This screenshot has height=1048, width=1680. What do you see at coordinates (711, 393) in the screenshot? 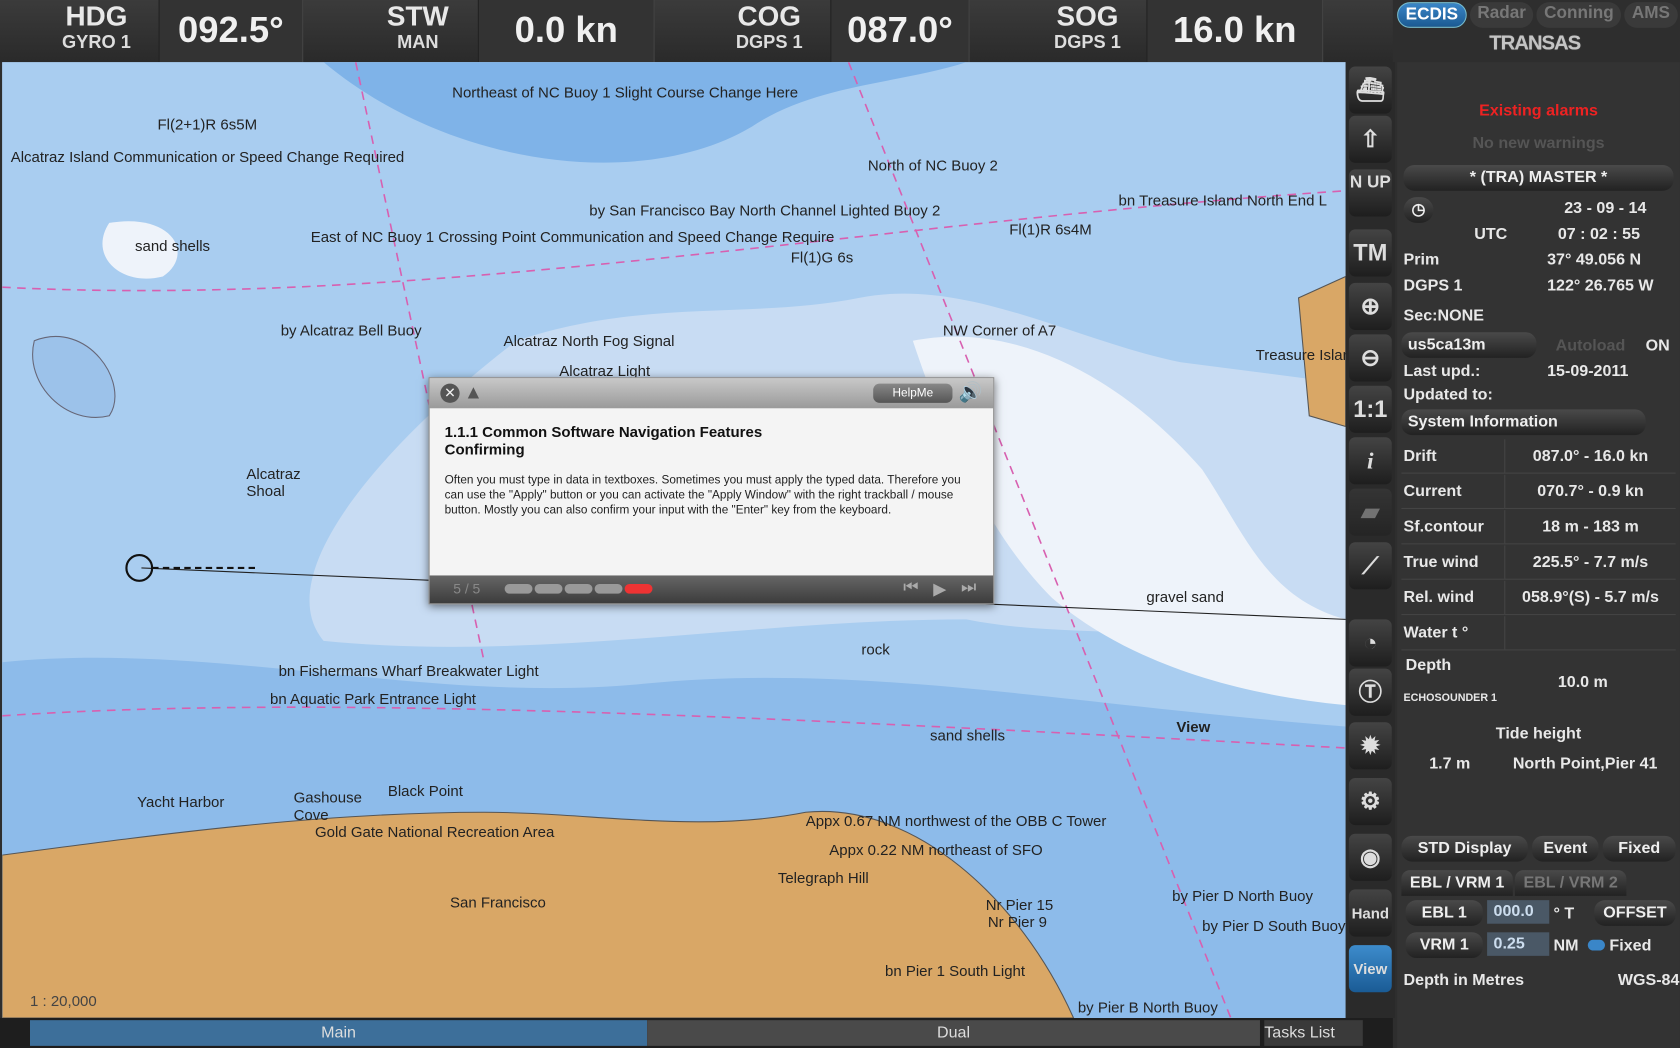
I see `dialog-header: ✕ ▲ HelpMe 🔊` at bounding box center [711, 393].